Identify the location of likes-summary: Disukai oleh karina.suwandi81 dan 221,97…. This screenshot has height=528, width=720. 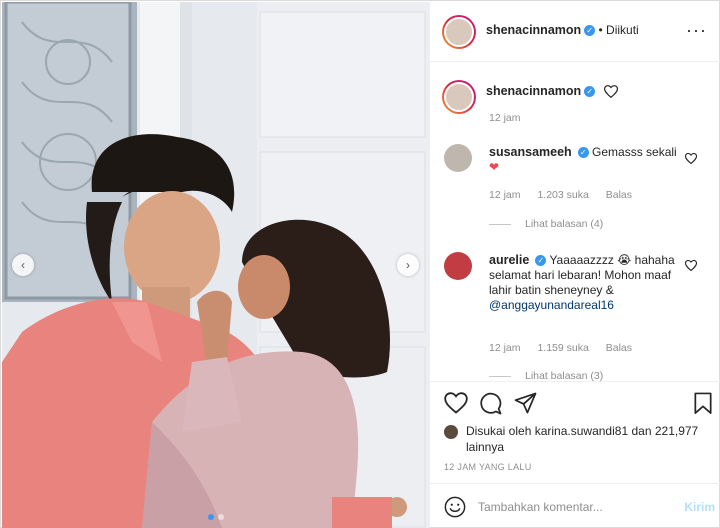
(579, 439).